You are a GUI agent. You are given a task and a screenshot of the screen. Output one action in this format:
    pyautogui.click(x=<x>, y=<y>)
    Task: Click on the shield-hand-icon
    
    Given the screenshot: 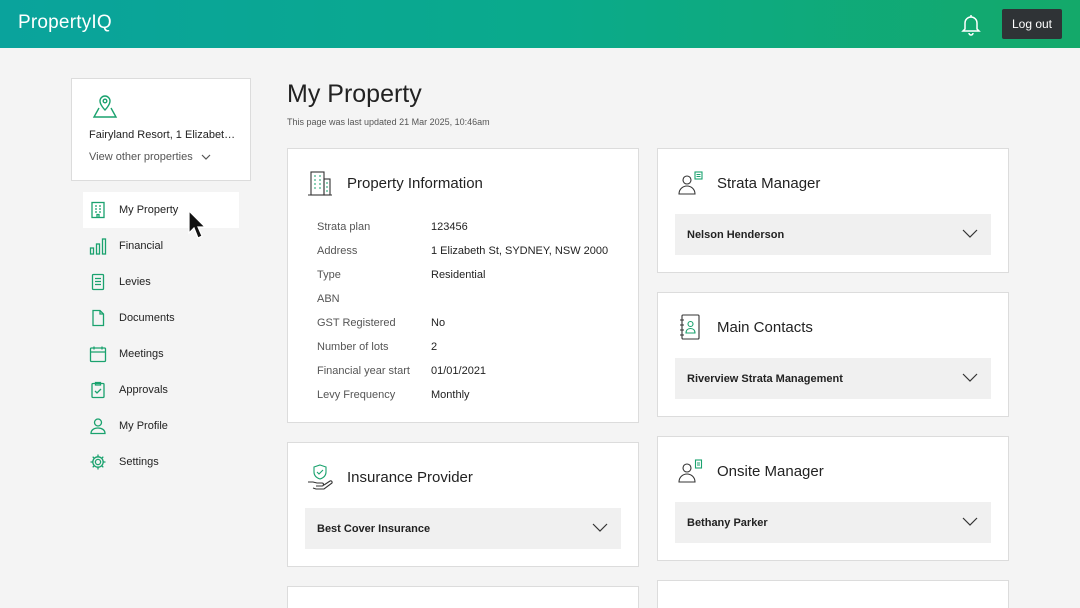 What is the action you would take?
    pyautogui.click(x=320, y=477)
    